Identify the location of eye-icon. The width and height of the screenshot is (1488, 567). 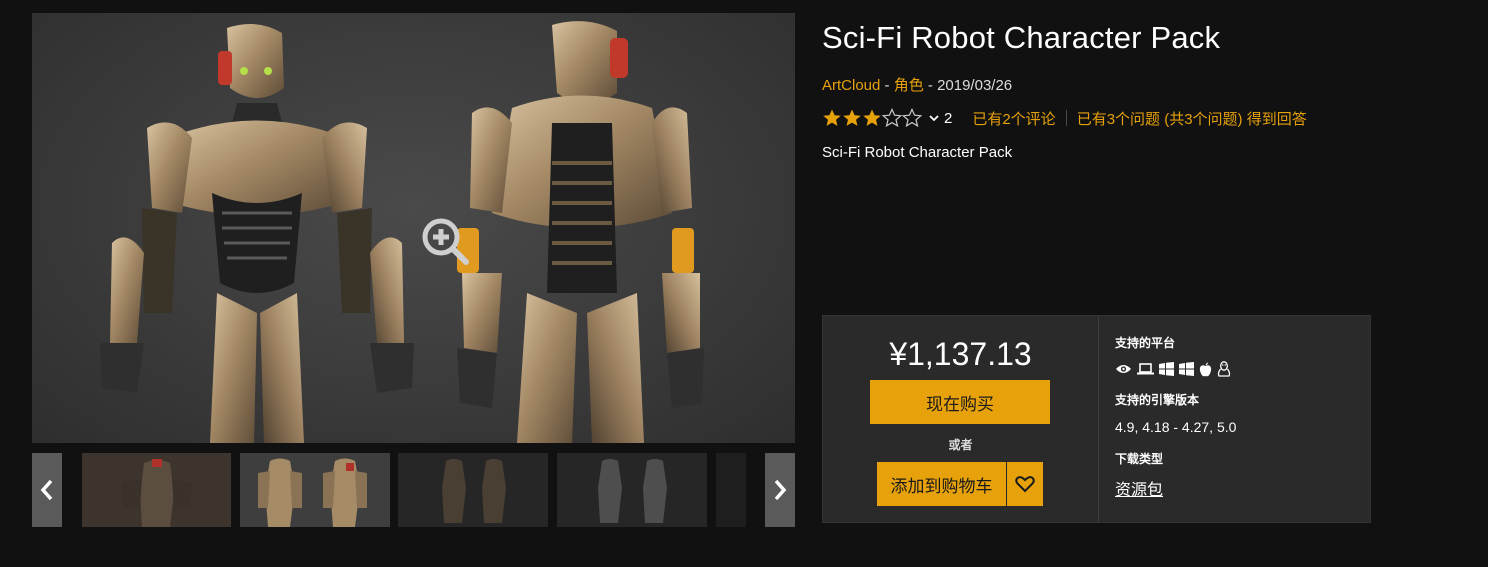
(1123, 369).